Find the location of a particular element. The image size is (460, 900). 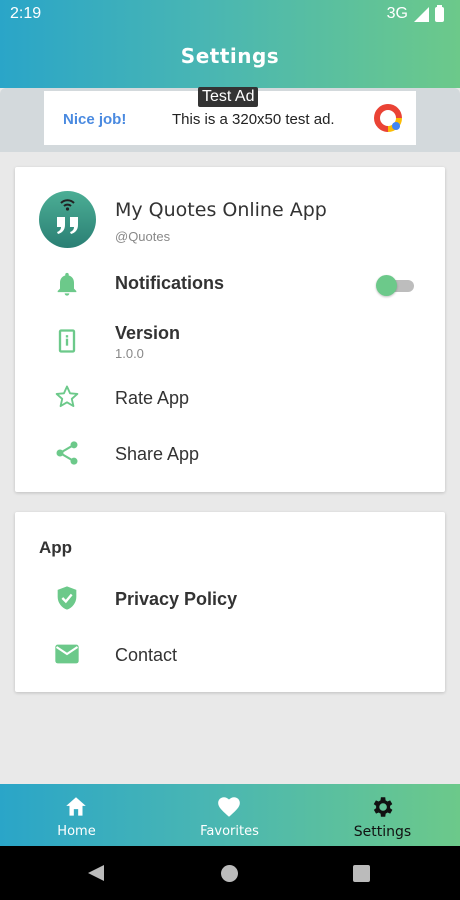

recent-apps-icon is located at coordinates (361, 873).